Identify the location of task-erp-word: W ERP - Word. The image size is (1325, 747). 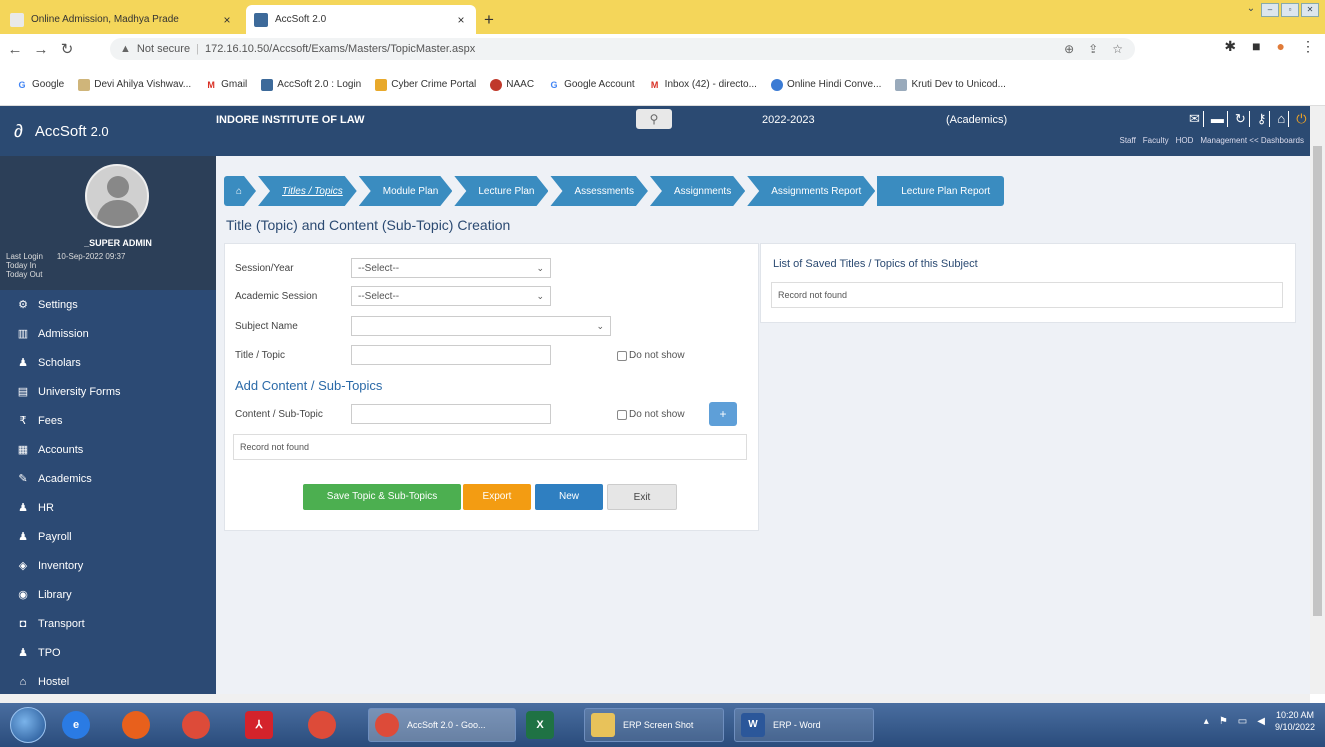
(804, 725).